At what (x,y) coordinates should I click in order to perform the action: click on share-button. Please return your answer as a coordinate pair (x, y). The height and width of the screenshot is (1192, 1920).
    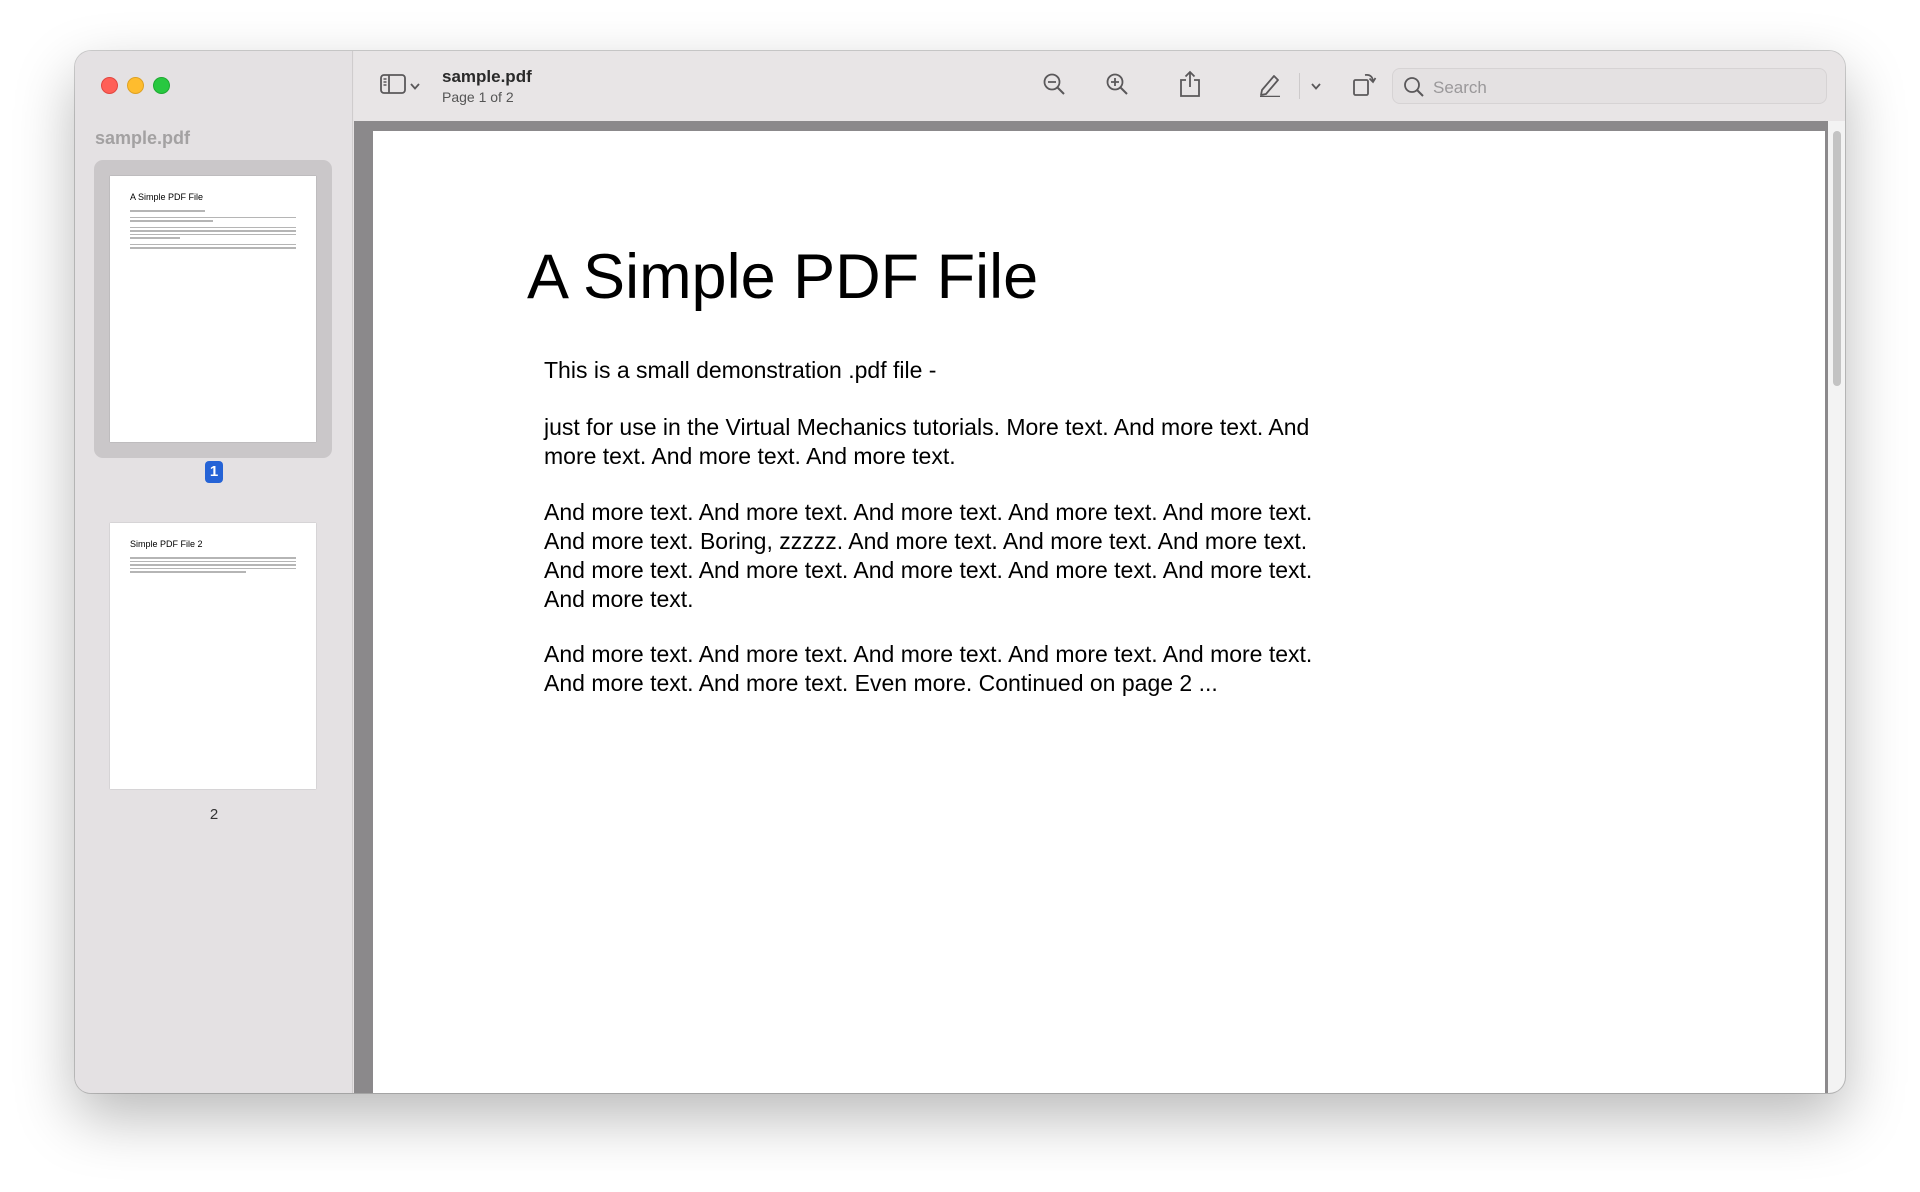
    Looking at the image, I should click on (1190, 86).